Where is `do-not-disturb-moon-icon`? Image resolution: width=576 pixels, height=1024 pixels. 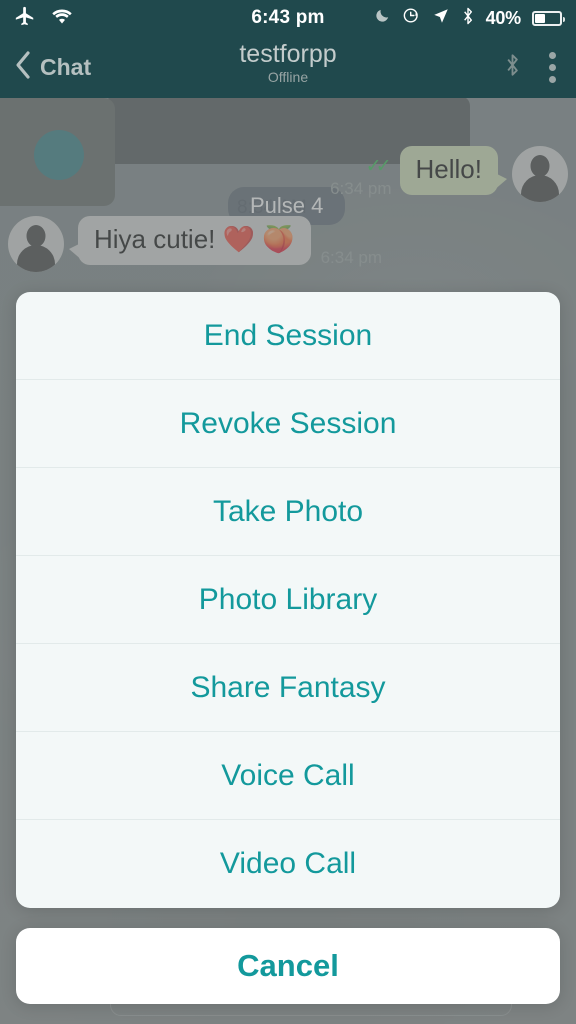 do-not-disturb-moon-icon is located at coordinates (382, 18).